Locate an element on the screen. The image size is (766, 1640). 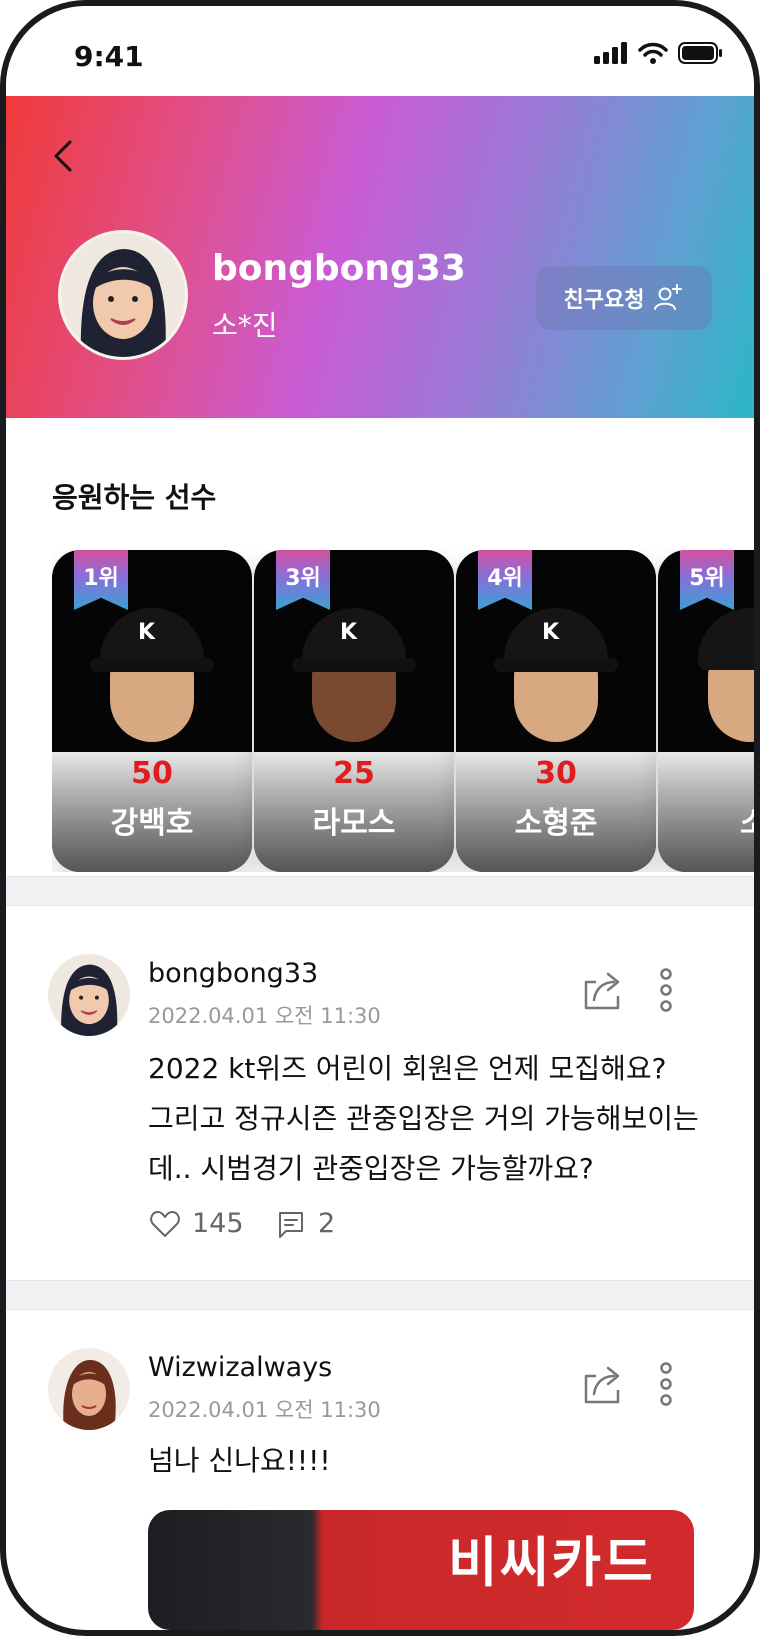
comment-button: 2 is located at coordinates (305, 1223).